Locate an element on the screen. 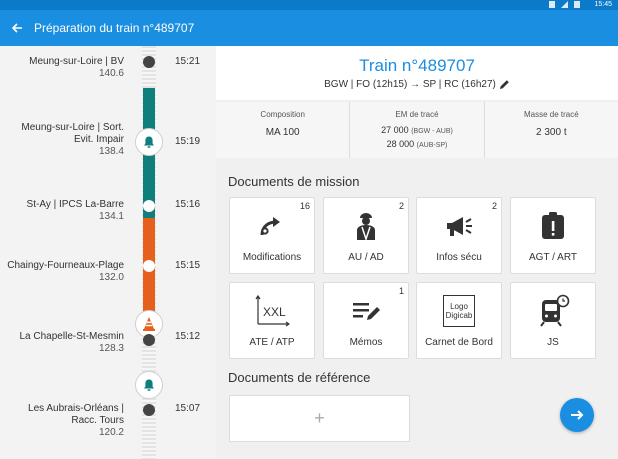  tile-ate-atp: XXL ATE / ATP is located at coordinates (272, 320).